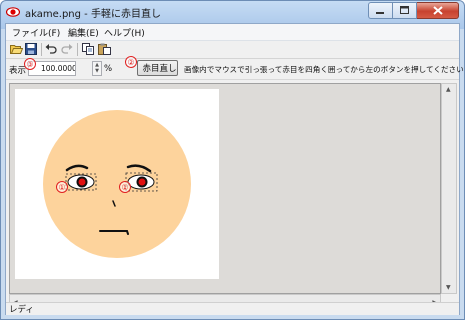  Describe the element at coordinates (157, 68) in the screenshot. I see `red-eye-fix-button: 赤目直し` at that location.